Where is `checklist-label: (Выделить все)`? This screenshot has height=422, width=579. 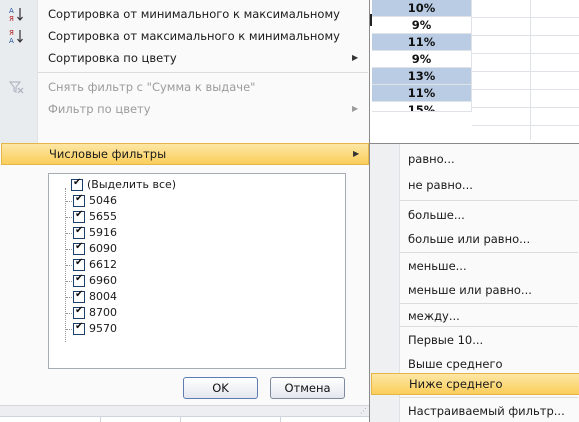 checklist-label: (Выделить все) is located at coordinates (132, 184).